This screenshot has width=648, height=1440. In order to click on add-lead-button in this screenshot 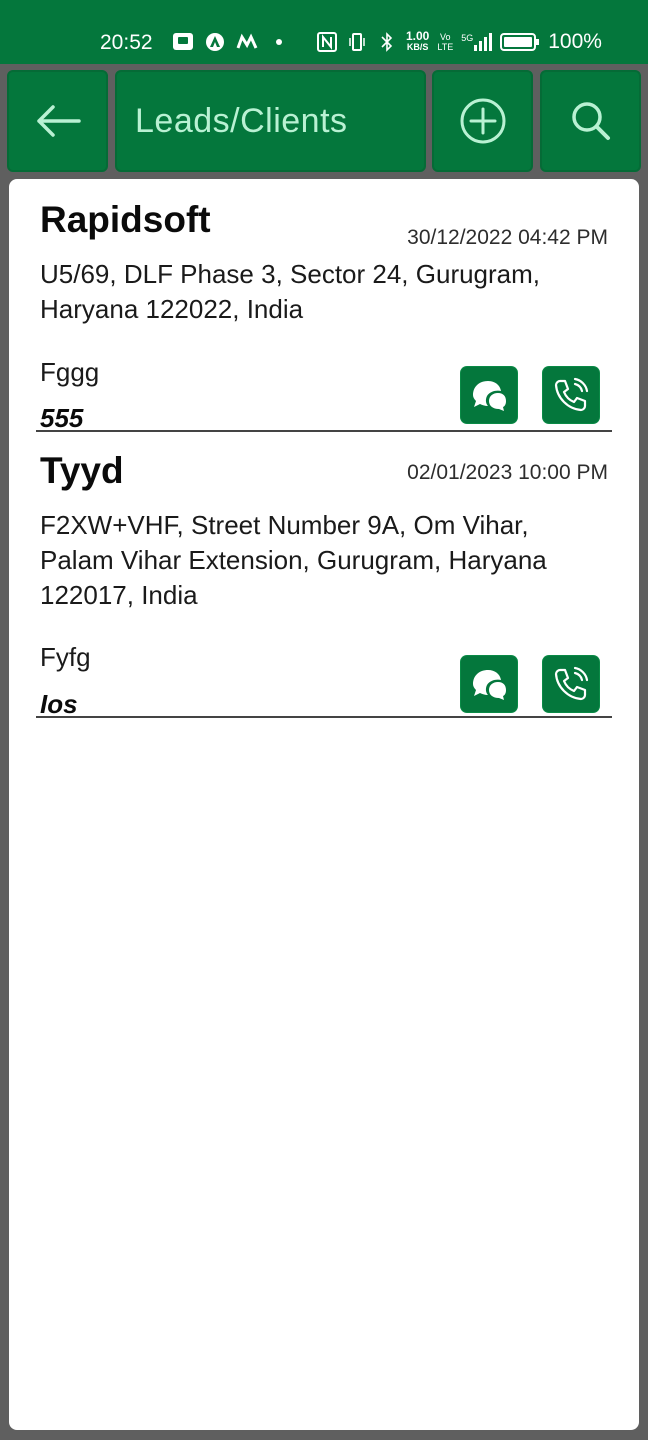, I will do `click(482, 121)`.